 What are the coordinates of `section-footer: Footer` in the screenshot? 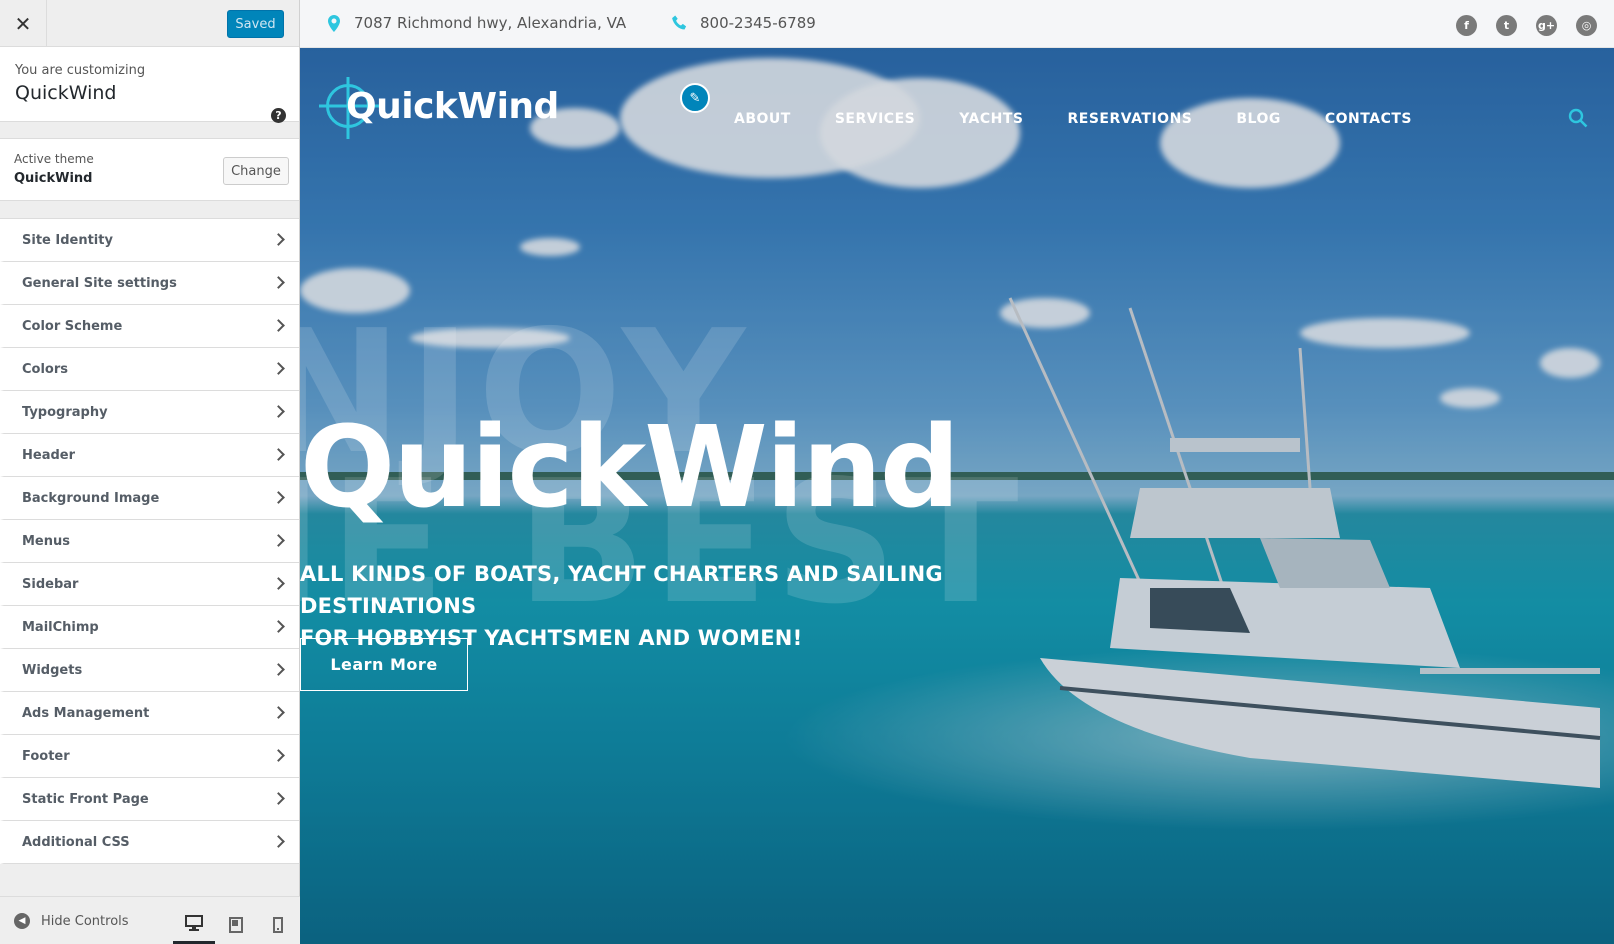 It's located at (149, 756).